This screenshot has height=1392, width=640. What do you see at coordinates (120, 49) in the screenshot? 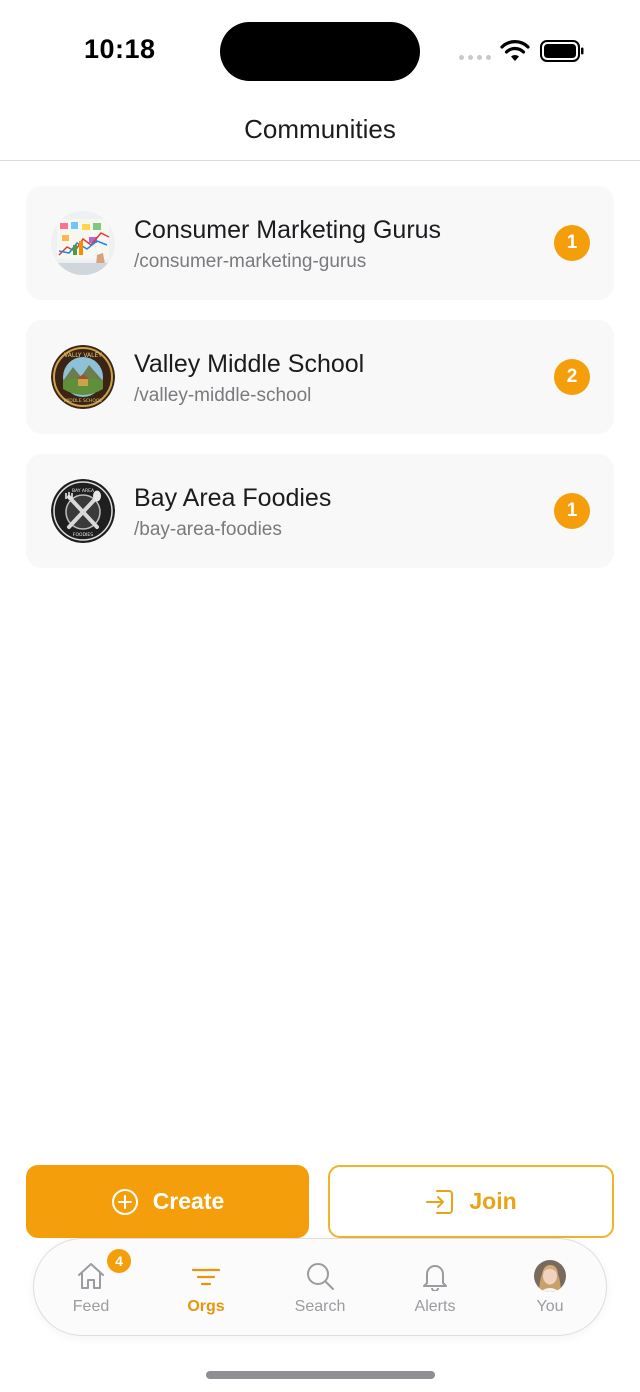
I see `status-time: 10:18` at bounding box center [120, 49].